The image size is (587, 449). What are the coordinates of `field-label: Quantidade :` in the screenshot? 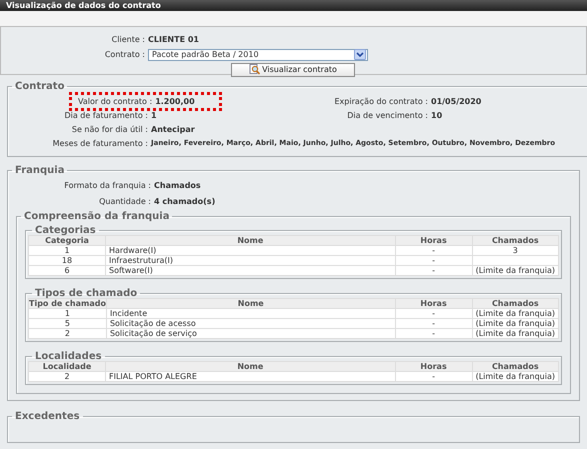 It's located at (125, 201).